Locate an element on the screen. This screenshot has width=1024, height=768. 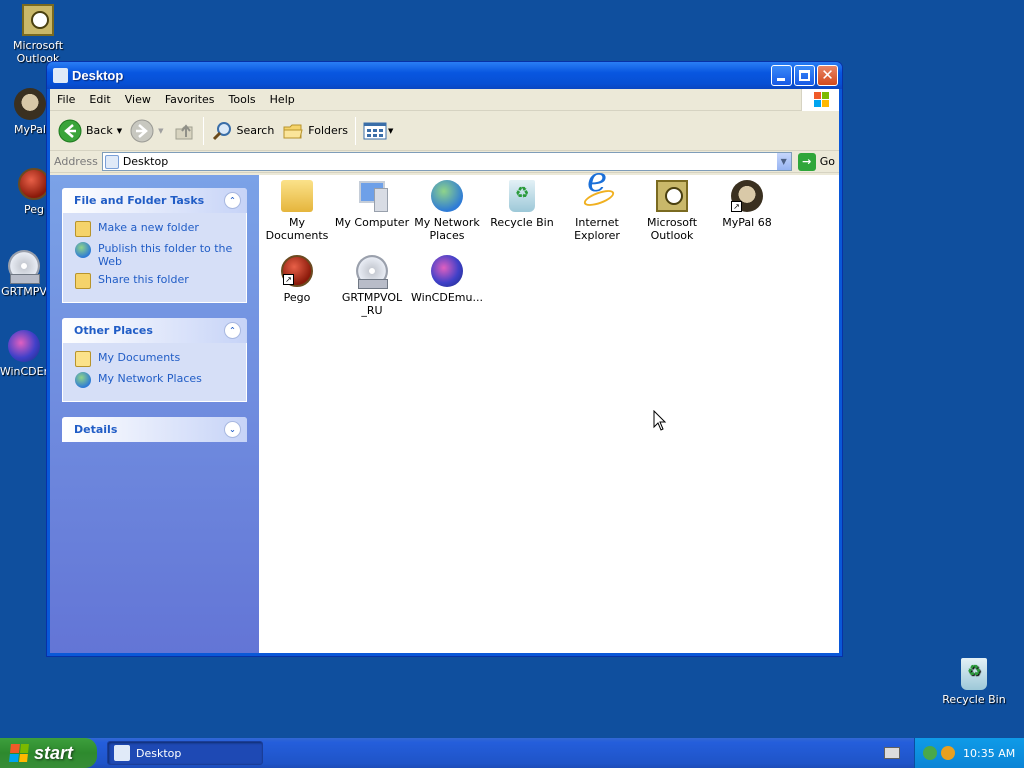
system-tray: 10:35 AM is located at coordinates (969, 753).